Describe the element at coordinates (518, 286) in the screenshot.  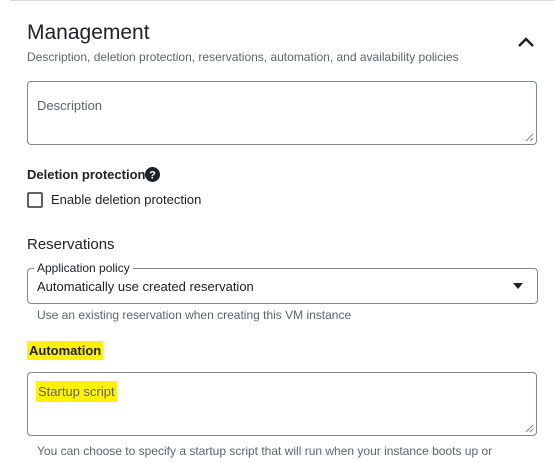
I see `dropdown-arrow-icon` at that location.